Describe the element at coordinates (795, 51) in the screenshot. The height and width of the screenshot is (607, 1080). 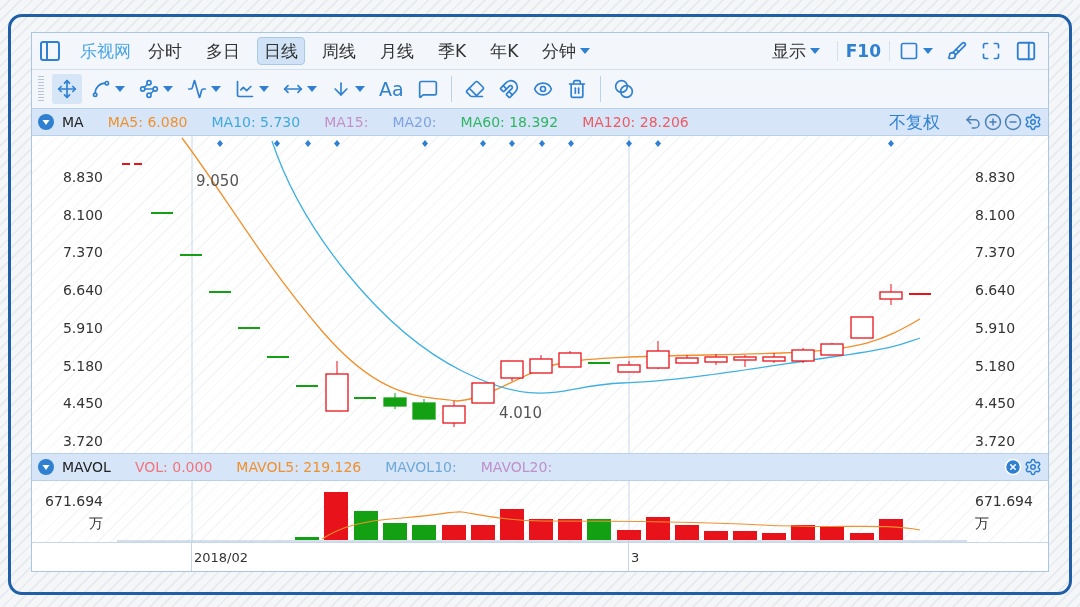
I see `display-menu: 显示` at that location.